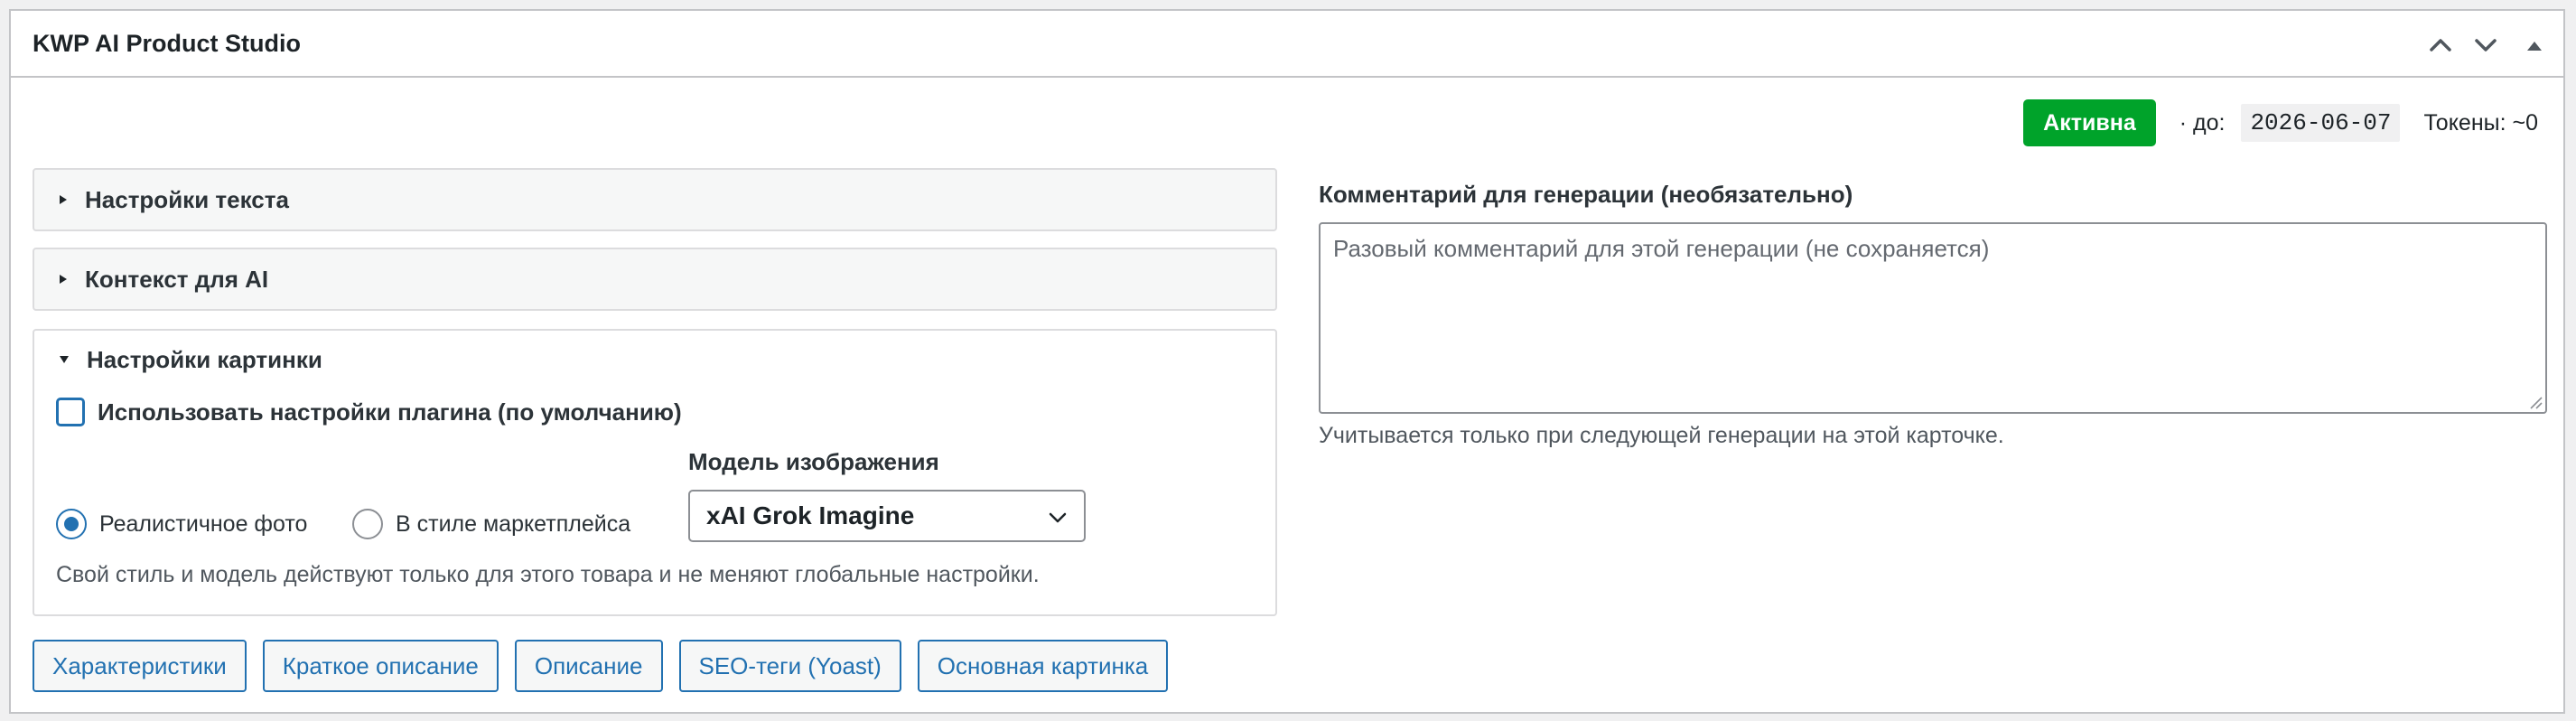 The image size is (2576, 721). I want to click on style-option-marketplace: В стиле маркетплейса, so click(491, 524).